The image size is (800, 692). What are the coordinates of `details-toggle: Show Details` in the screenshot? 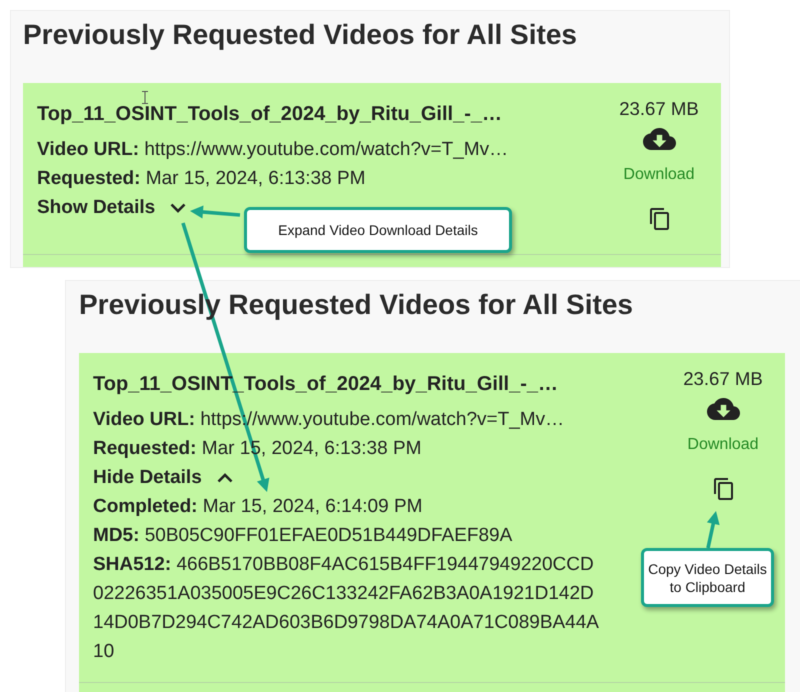 It's located at (111, 207).